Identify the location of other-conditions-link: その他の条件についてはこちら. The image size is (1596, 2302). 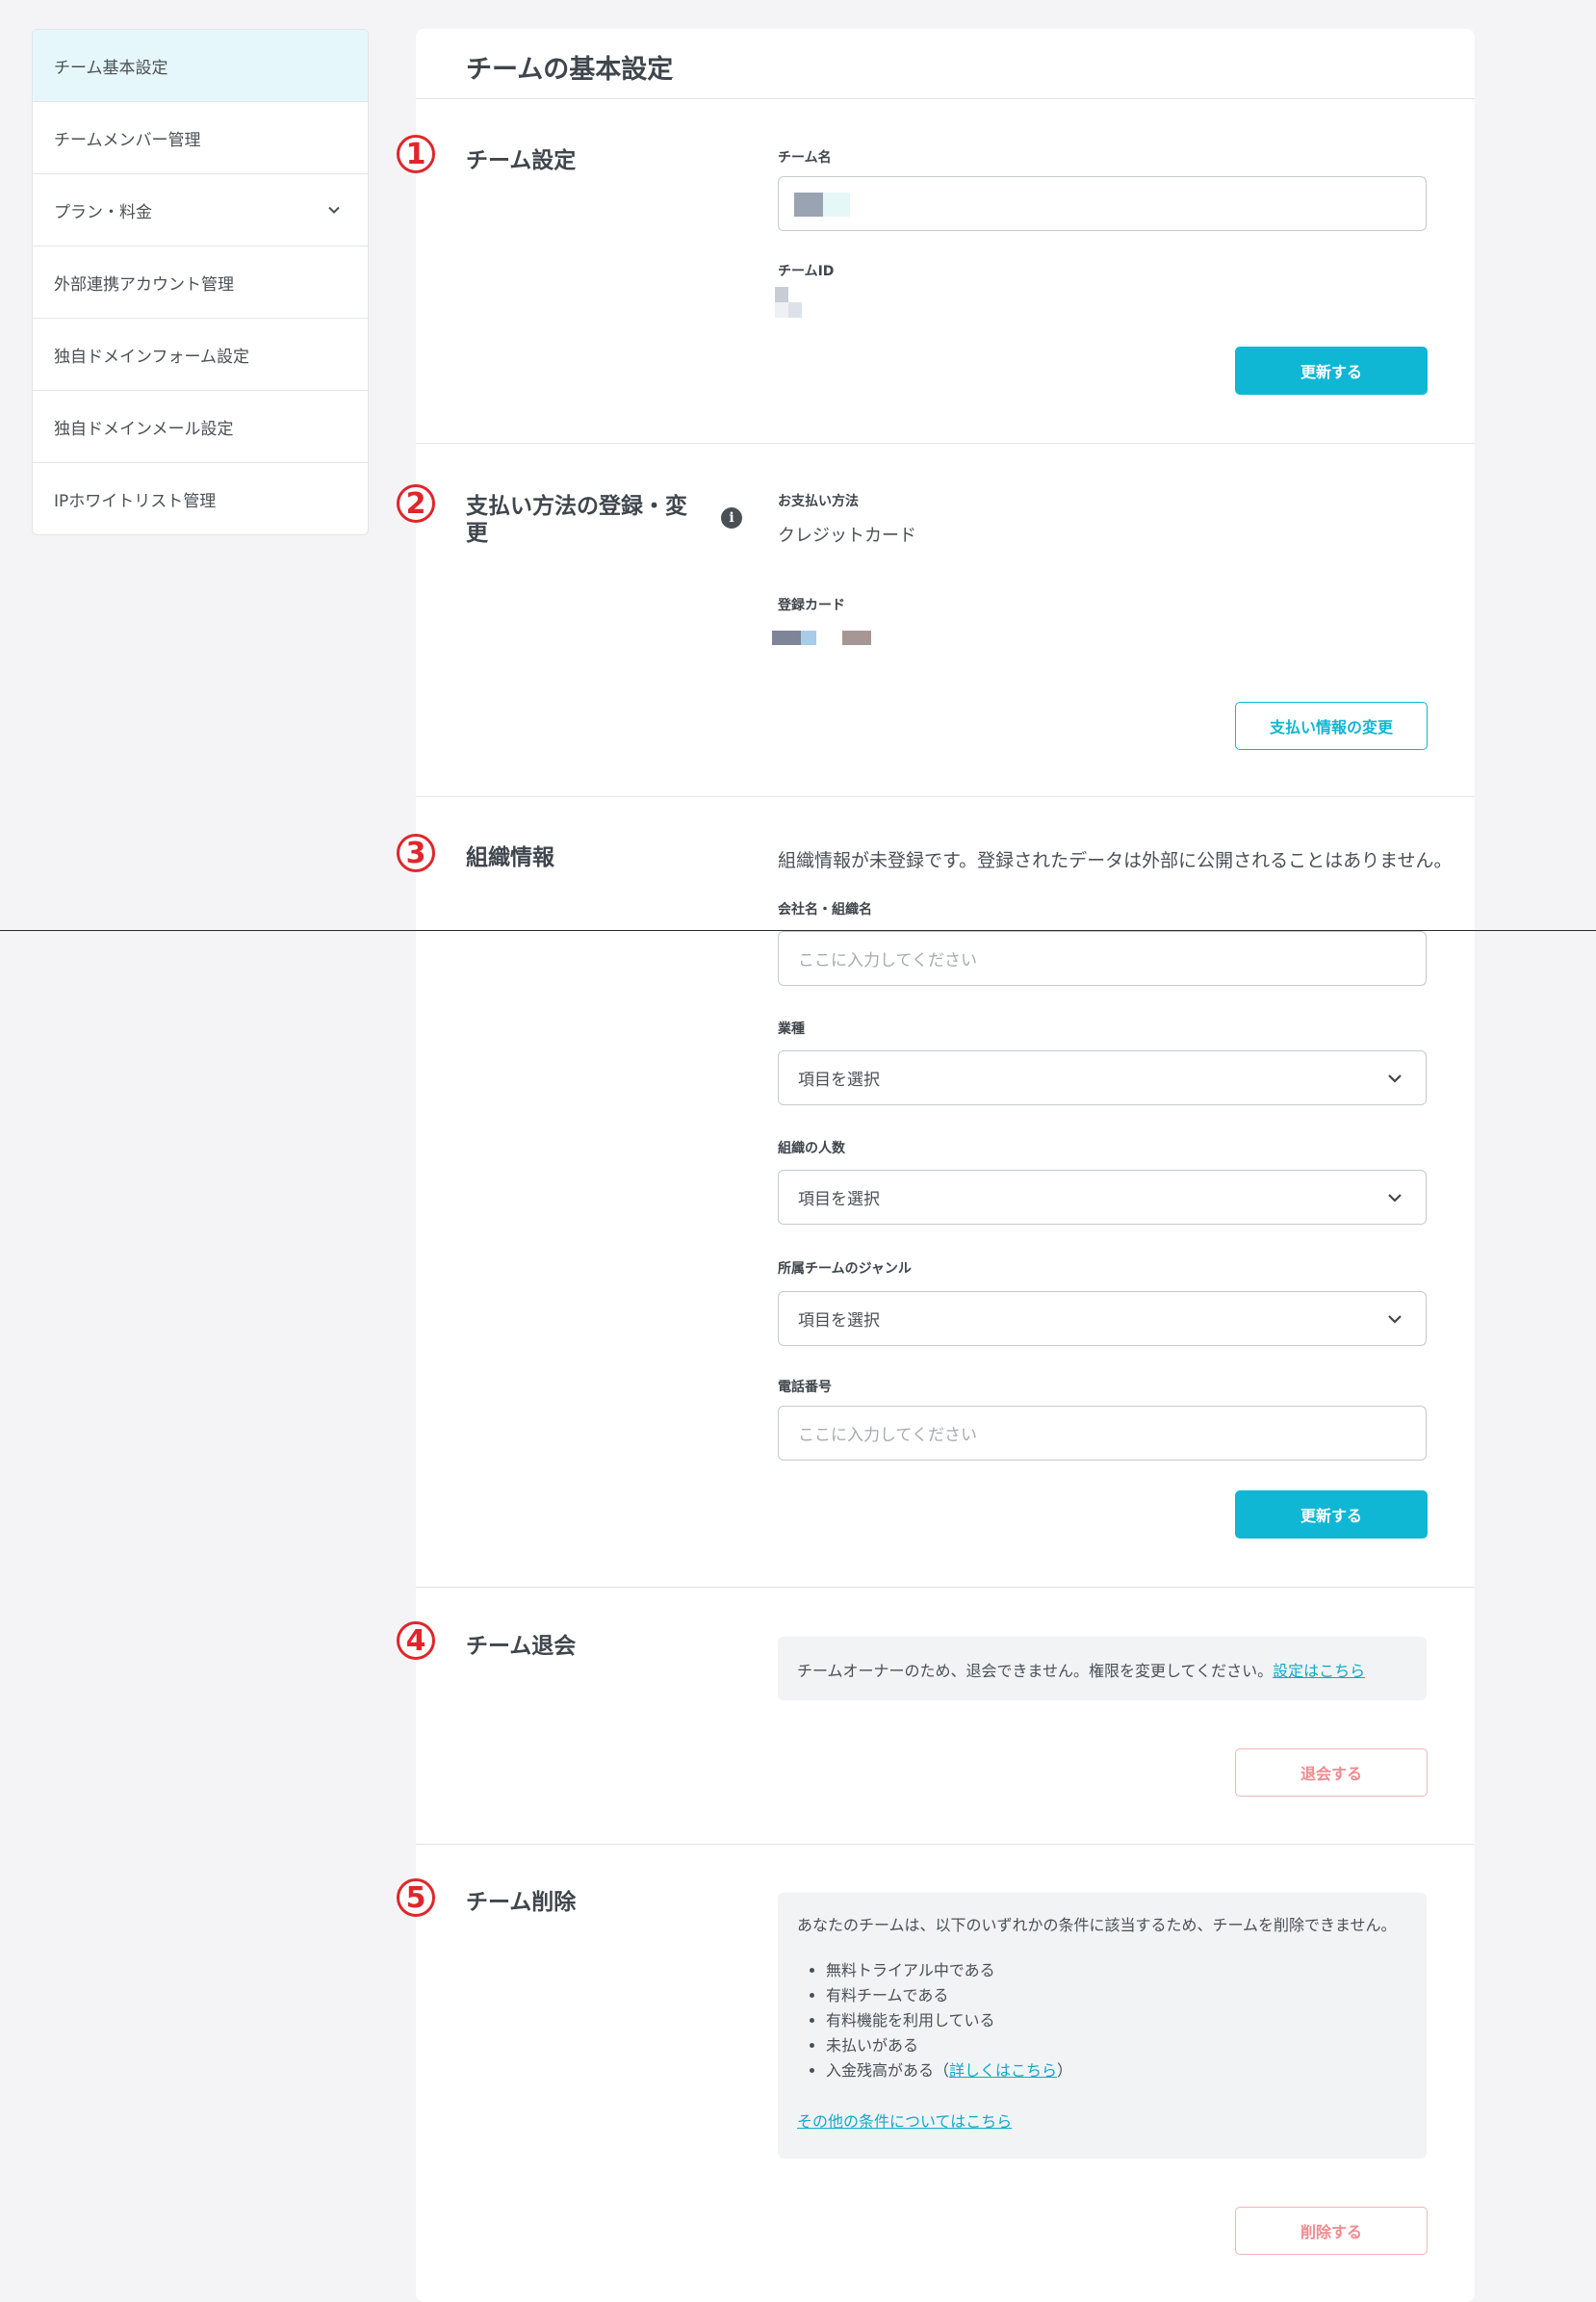
(905, 2121).